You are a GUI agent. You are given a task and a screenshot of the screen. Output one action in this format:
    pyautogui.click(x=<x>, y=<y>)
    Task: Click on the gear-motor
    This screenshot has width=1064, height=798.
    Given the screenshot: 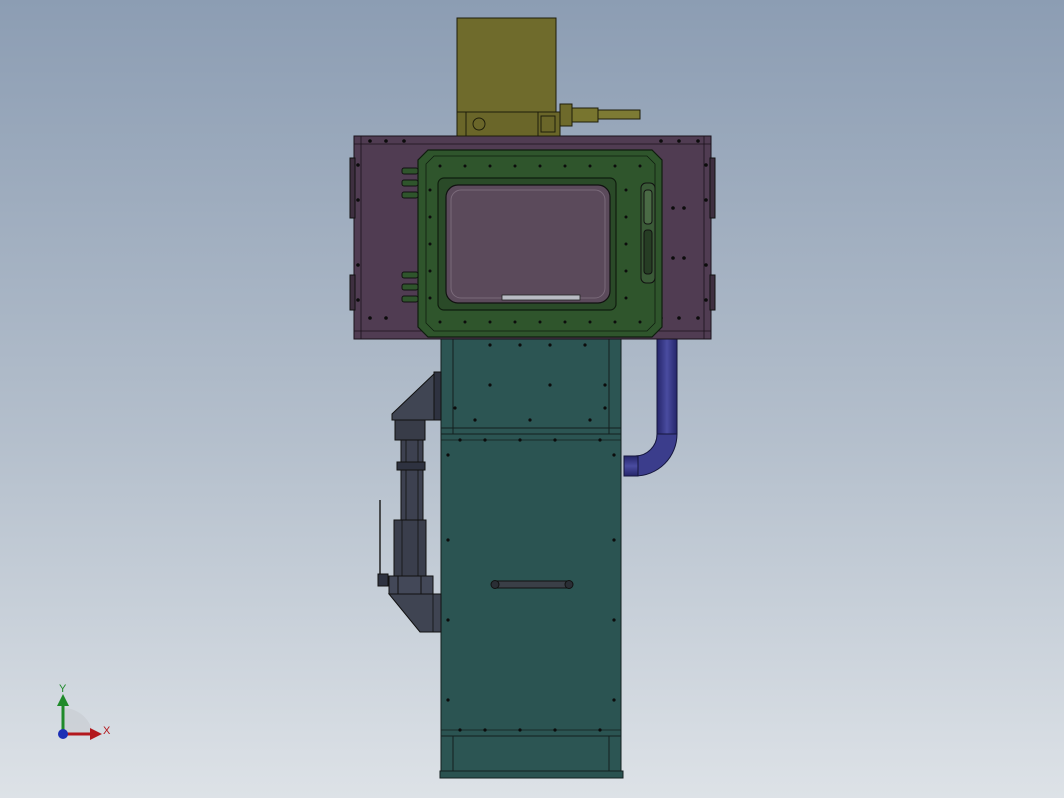 What is the action you would take?
    pyautogui.click(x=508, y=77)
    